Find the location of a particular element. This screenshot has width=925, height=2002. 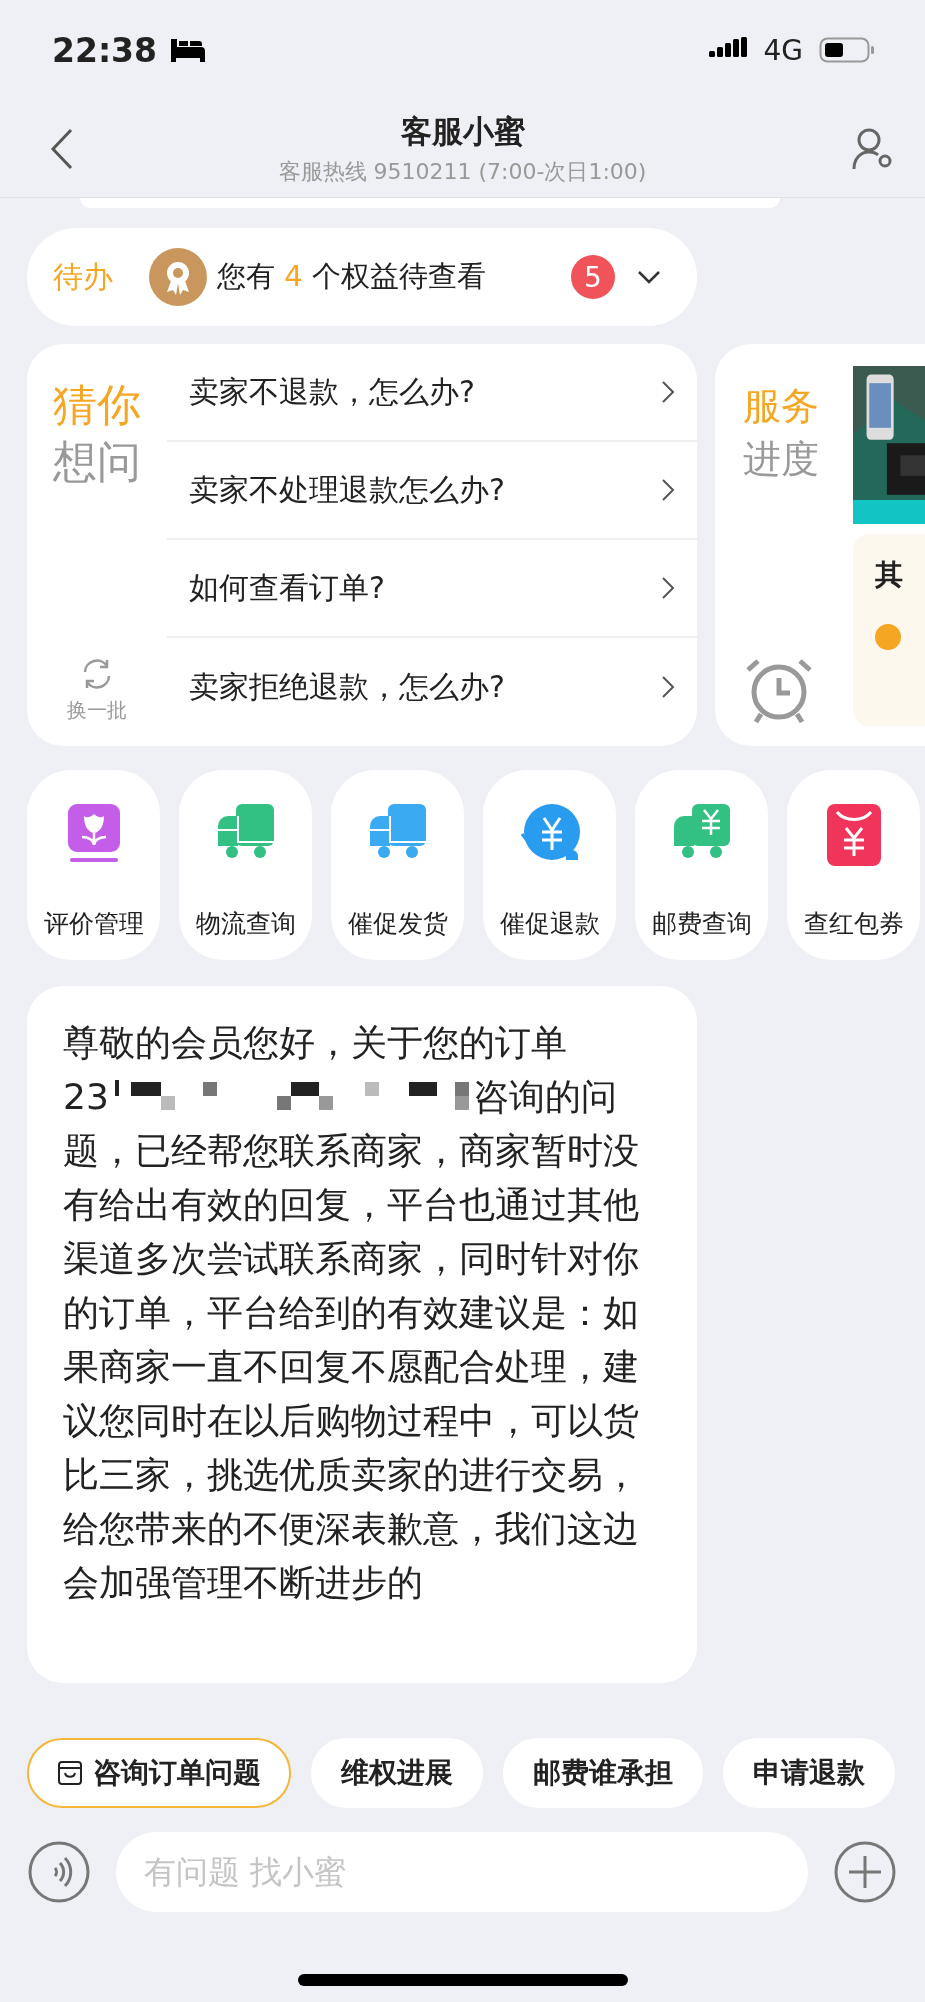

network-label: 4G is located at coordinates (783, 50).